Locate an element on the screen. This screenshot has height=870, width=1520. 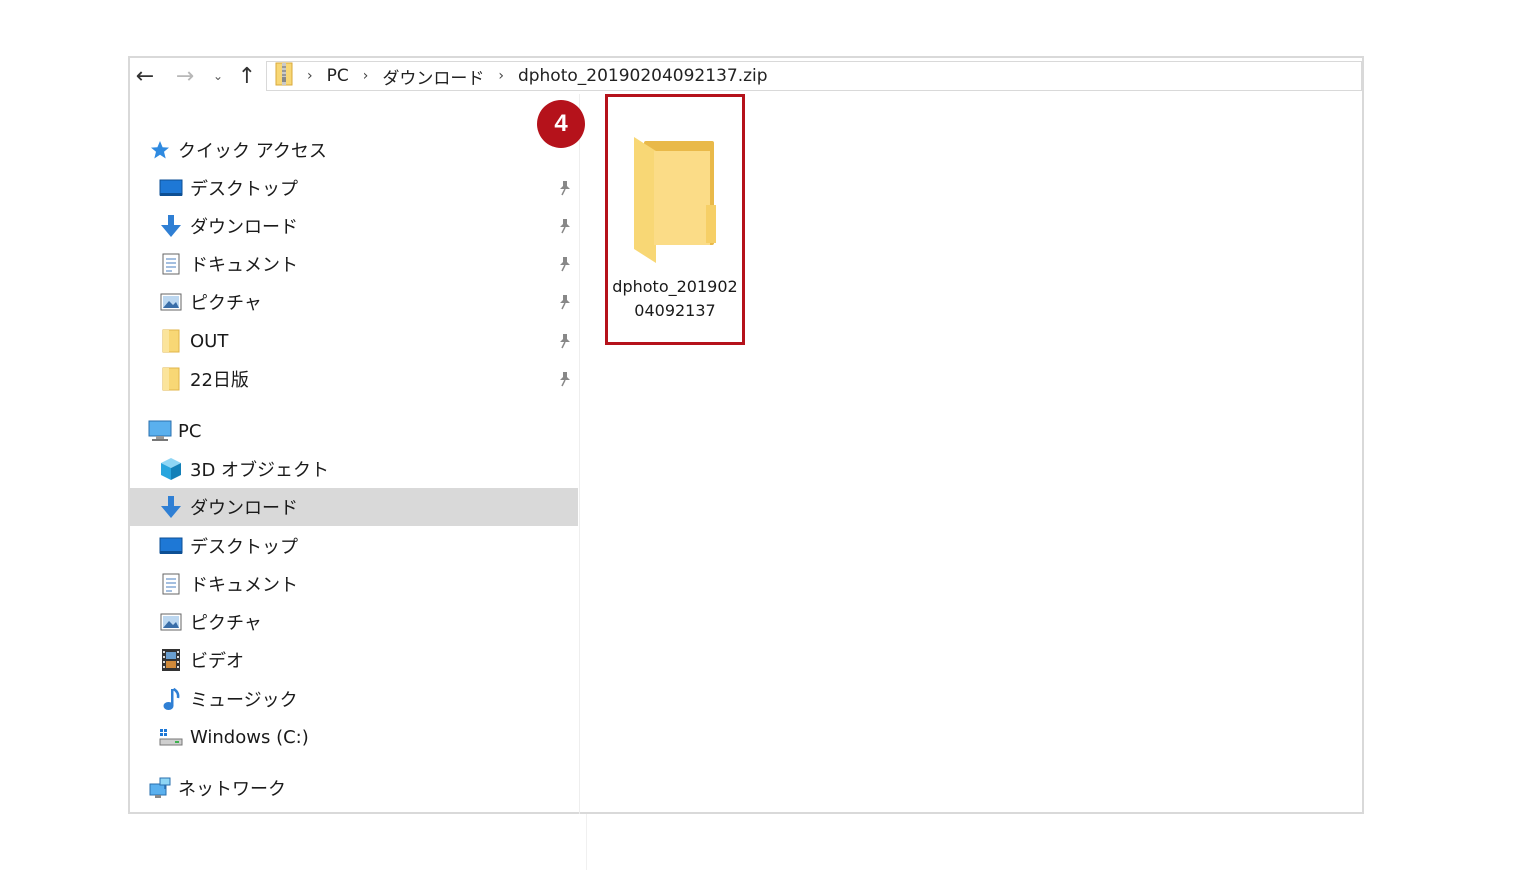
sidebar-item-out: OUT is located at coordinates (354, 341).